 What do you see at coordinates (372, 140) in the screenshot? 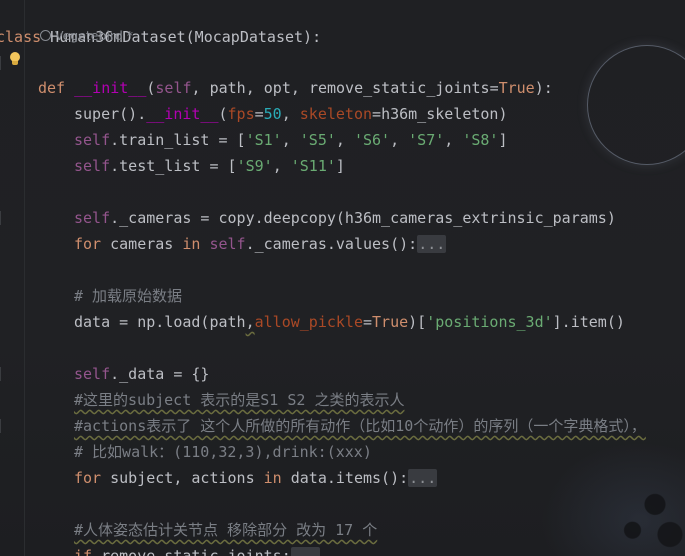
I see `string-literal: 'S6'` at bounding box center [372, 140].